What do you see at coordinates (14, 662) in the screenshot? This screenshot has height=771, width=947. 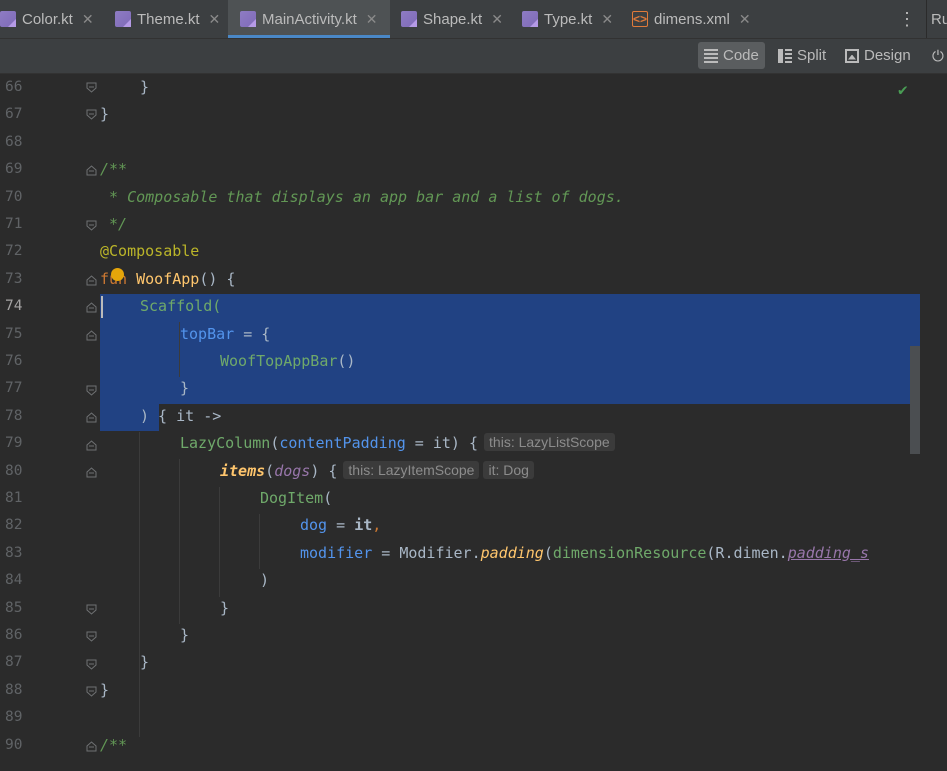 I see `line-number: 87` at bounding box center [14, 662].